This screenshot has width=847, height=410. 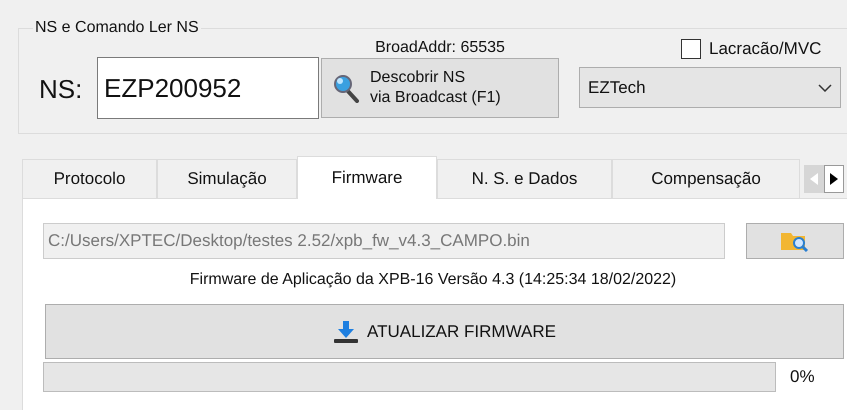 What do you see at coordinates (61, 89) in the screenshot?
I see `ns-label: NS:` at bounding box center [61, 89].